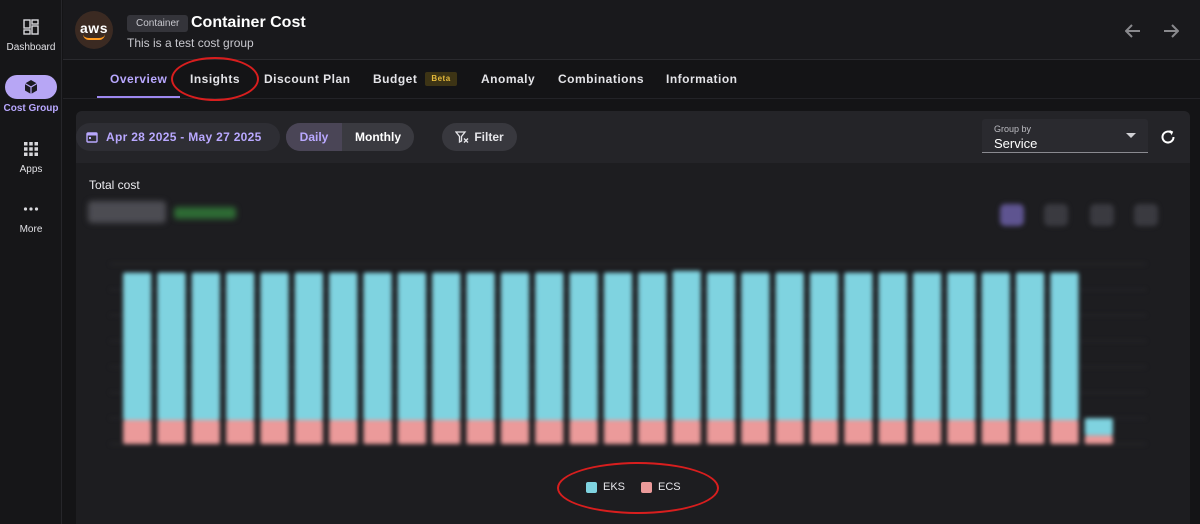 Image resolution: width=1200 pixels, height=524 pixels. What do you see at coordinates (31, 149) in the screenshot?
I see `apps-grid-icon` at bounding box center [31, 149].